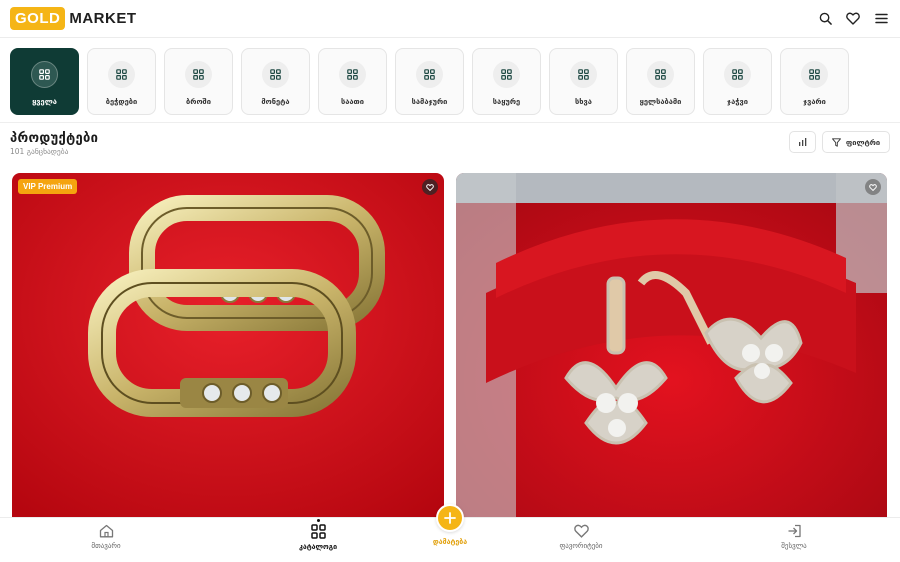  I want to click on category-label: ჯვარი, so click(814, 101).